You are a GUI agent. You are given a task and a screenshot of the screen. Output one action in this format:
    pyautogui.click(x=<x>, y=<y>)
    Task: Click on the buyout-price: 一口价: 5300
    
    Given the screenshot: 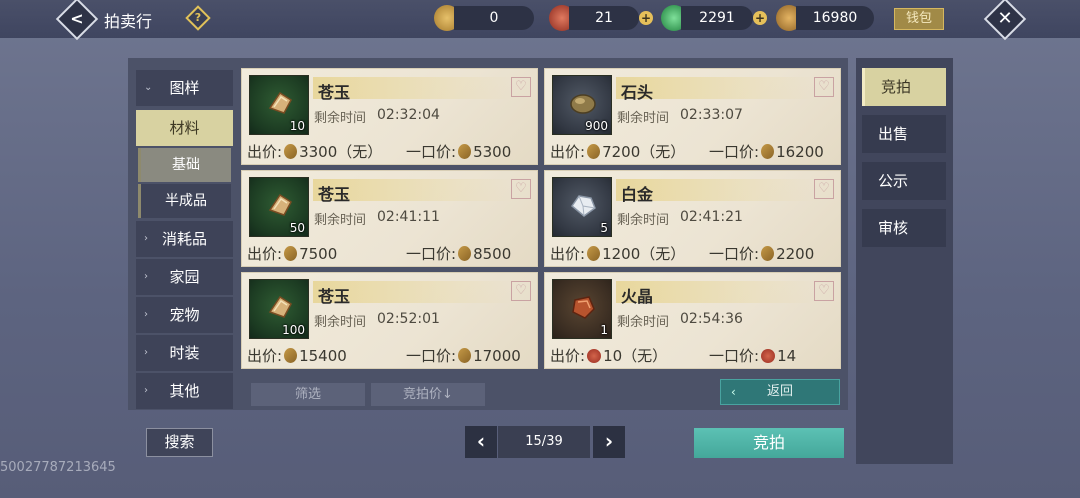 What is the action you would take?
    pyautogui.click(x=458, y=151)
    